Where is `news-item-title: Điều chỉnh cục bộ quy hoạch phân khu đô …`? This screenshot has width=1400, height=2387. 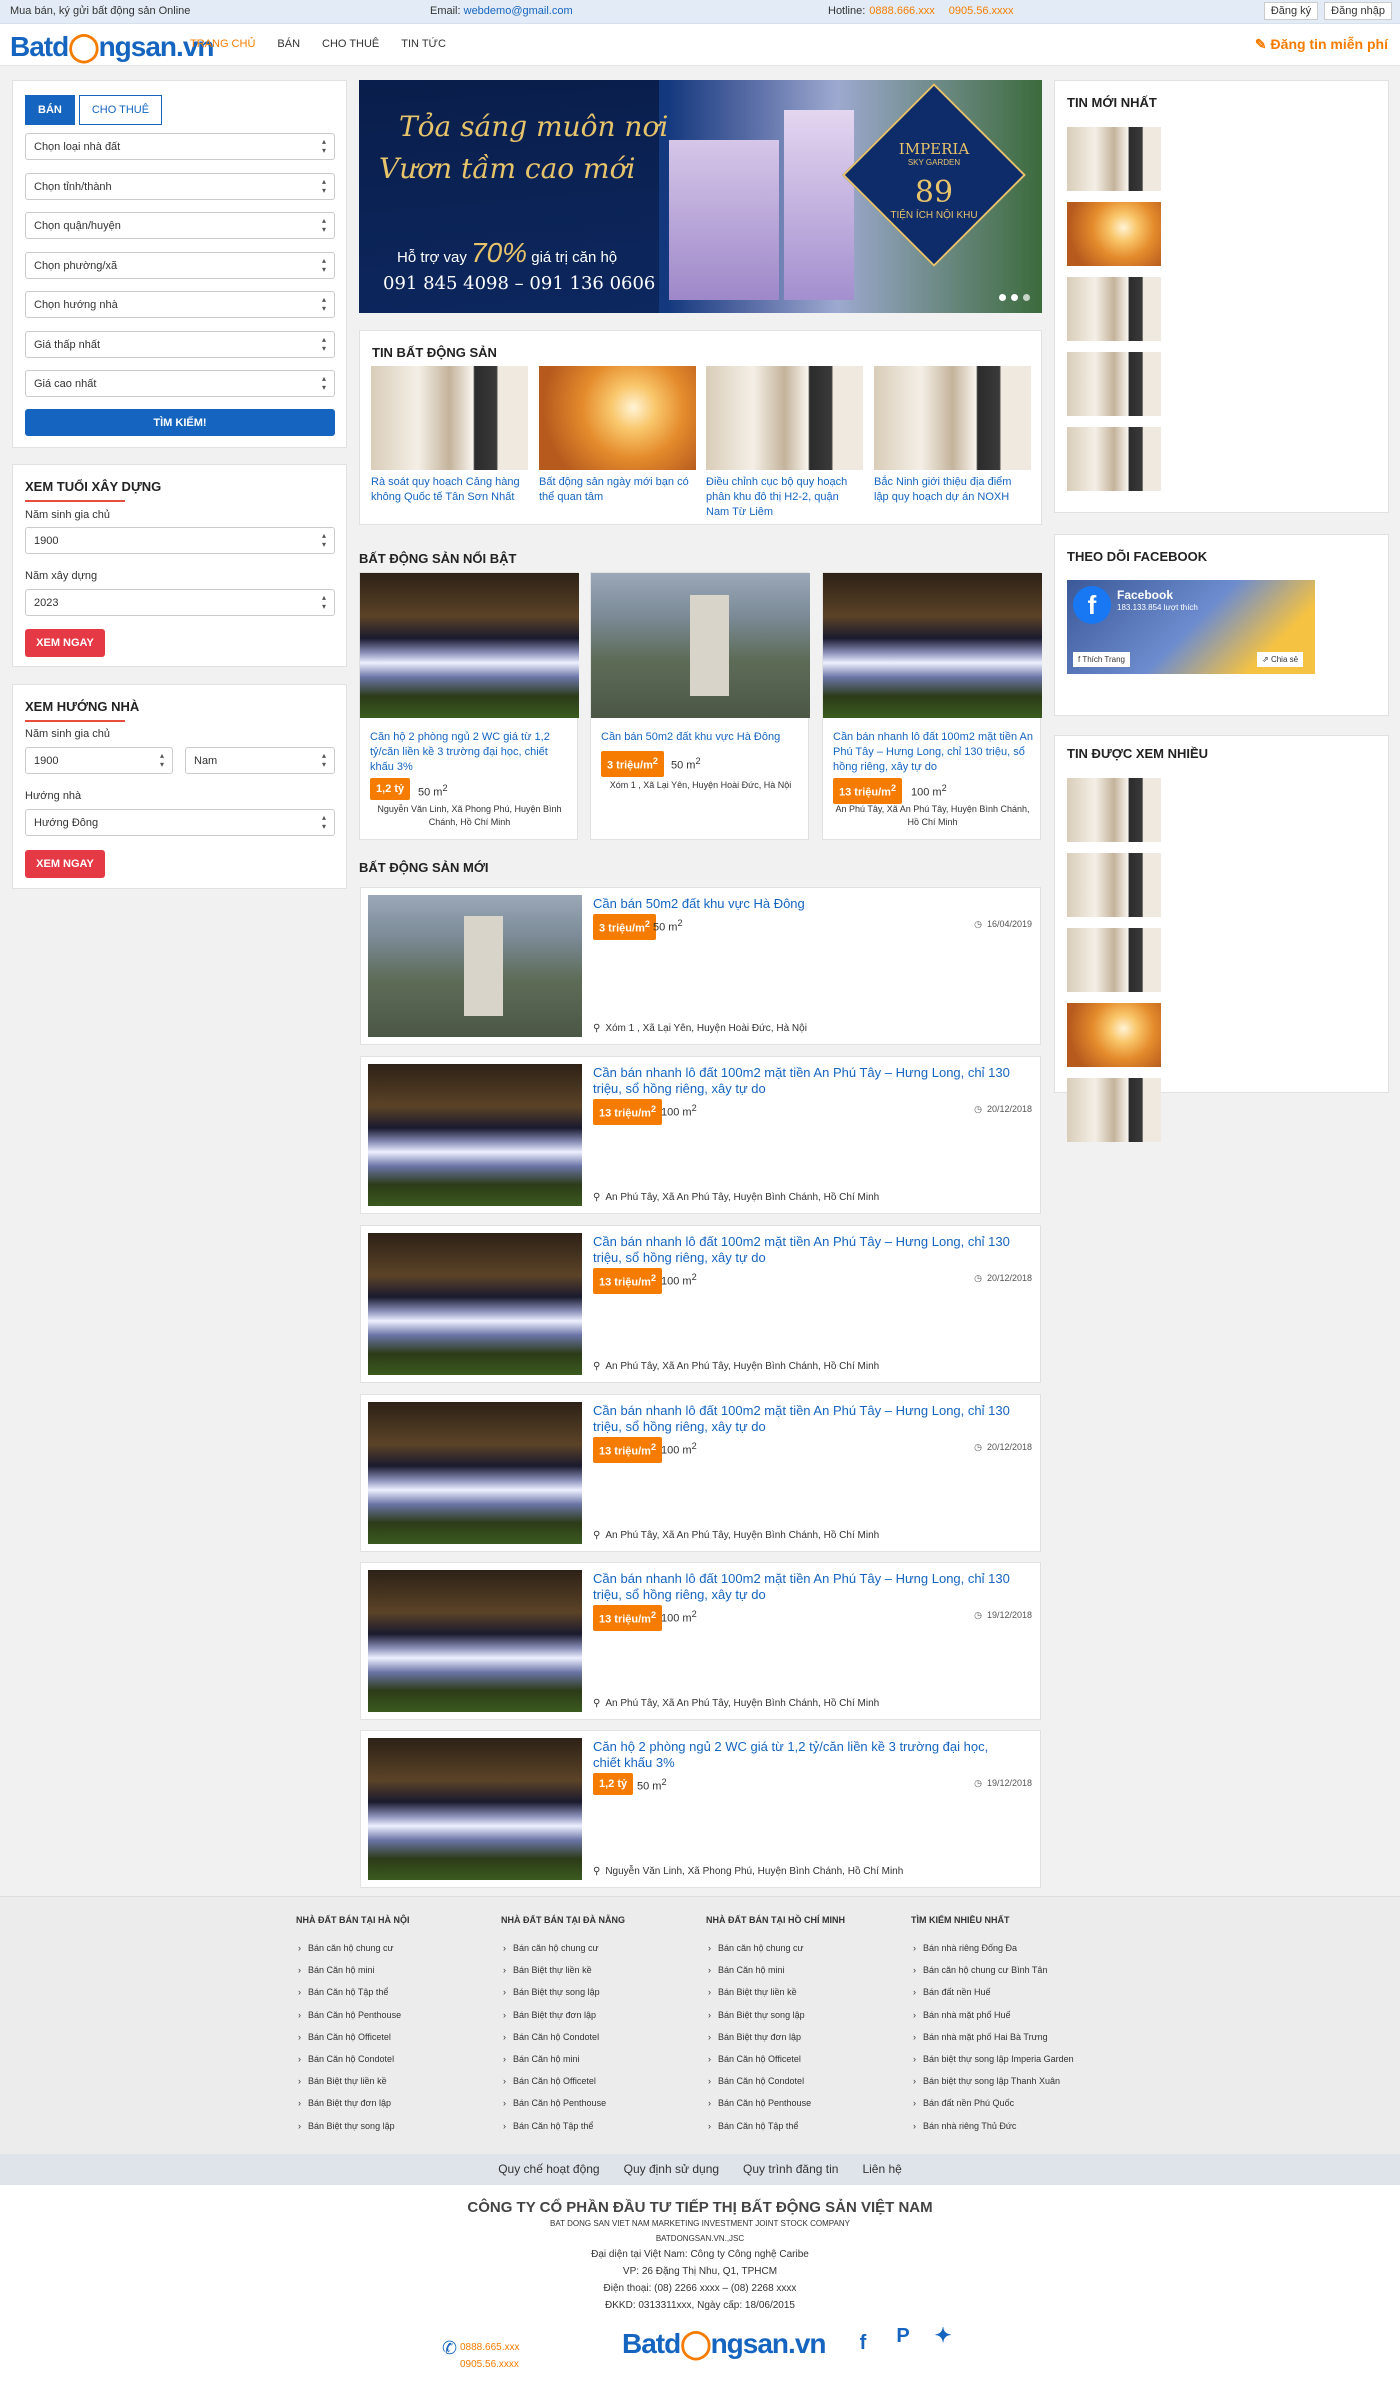
news-item-title: Điều chỉnh cục bộ quy hoạch phân khu đô … is located at coordinates (783, 497).